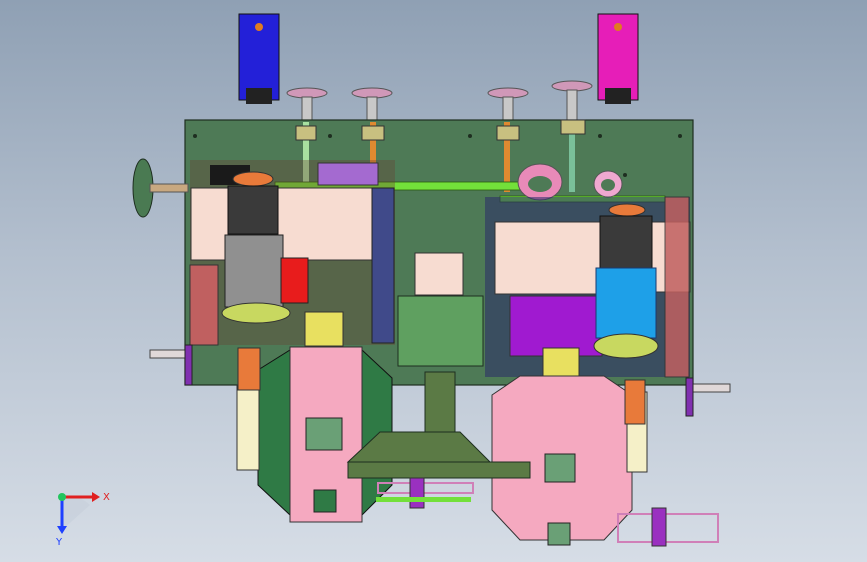 Image resolution: width=867 pixels, height=562 pixels. Describe the element at coordinates (96, 497) in the screenshot. I see `x-axis-arrowhead` at that location.